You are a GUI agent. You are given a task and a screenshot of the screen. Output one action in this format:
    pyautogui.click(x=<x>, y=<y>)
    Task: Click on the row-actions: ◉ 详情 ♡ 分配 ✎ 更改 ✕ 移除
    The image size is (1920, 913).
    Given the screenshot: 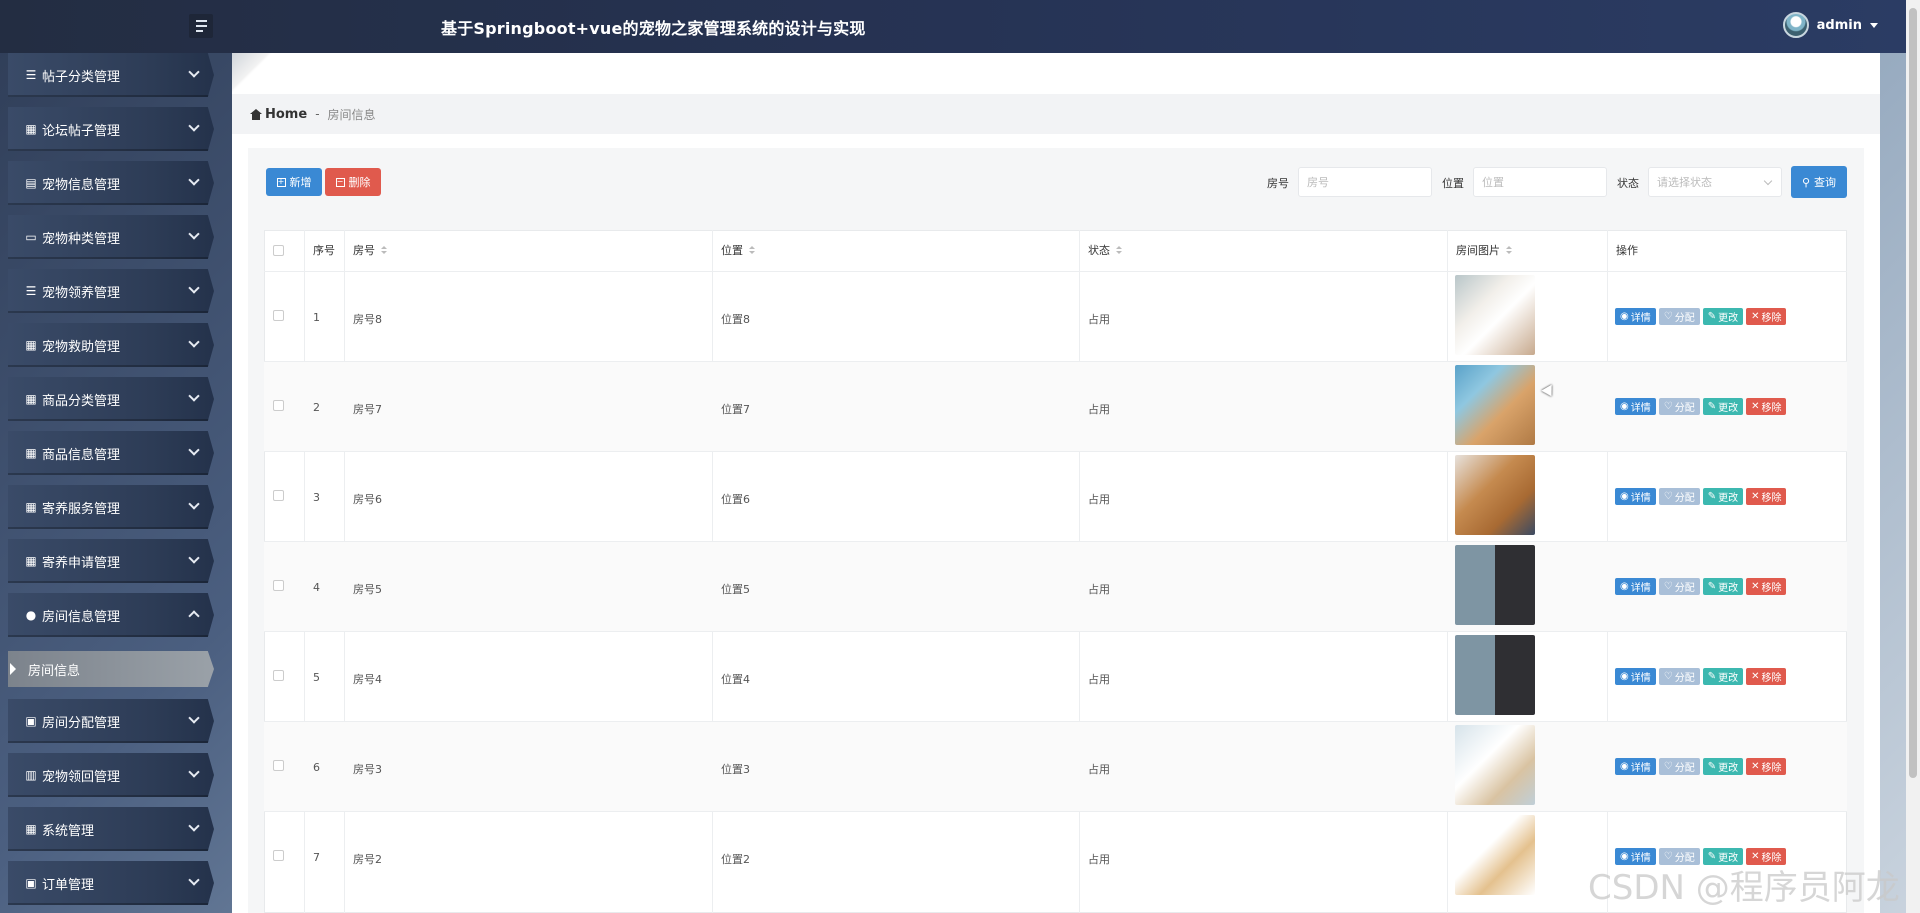 What is the action you would take?
    pyautogui.click(x=1701, y=676)
    